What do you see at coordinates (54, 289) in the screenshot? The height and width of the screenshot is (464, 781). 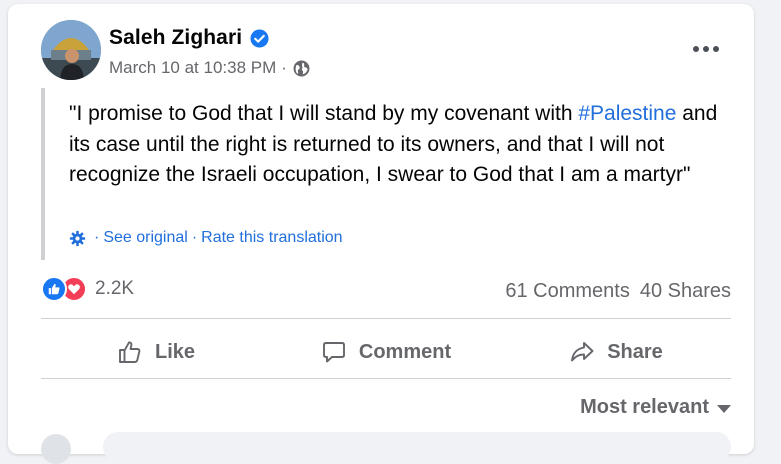 I see `like-reaction-icon` at bounding box center [54, 289].